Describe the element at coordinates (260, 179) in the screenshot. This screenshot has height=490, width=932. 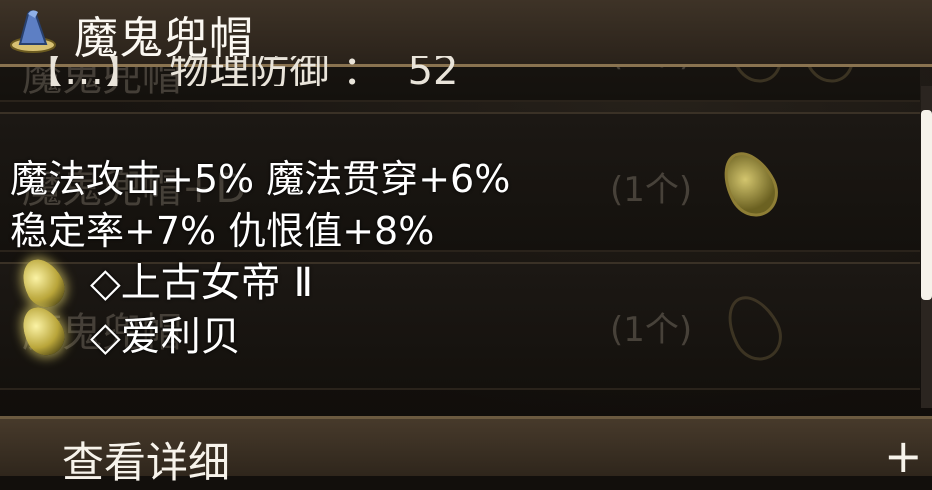
I see `stat-line-1: 魔法攻击+5% 魔法贯穿+6%` at that location.